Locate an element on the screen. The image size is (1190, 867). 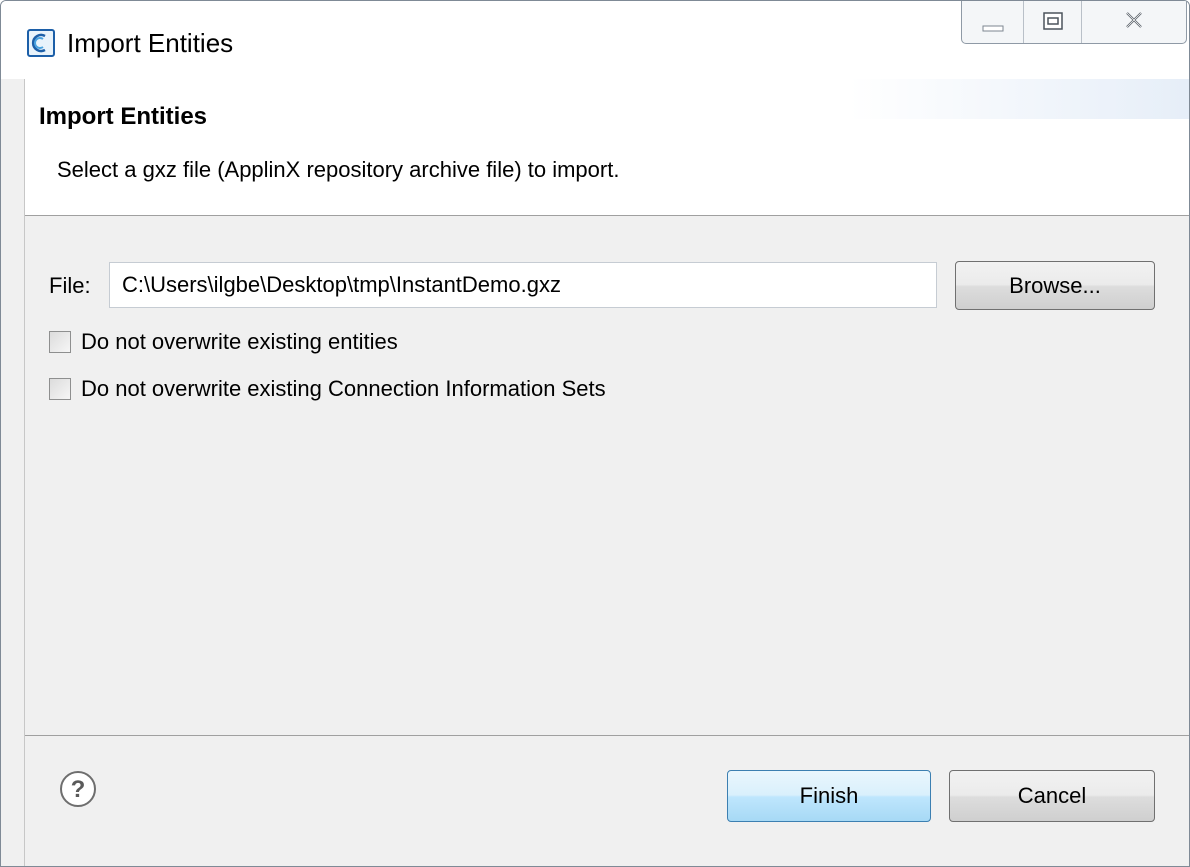
banner-title: Import Entities is located at coordinates (123, 116).